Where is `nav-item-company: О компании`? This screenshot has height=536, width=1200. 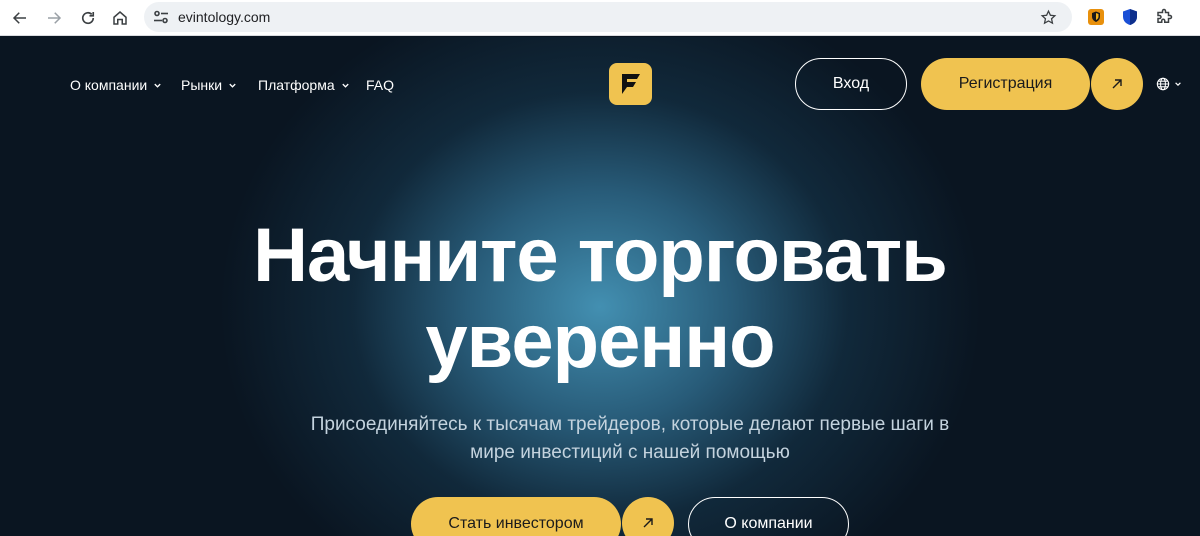
nav-item-company: О компании is located at coordinates (116, 85).